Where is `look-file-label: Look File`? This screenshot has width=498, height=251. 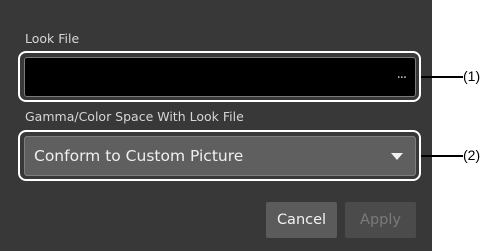 look-file-label: Look File is located at coordinates (52, 38).